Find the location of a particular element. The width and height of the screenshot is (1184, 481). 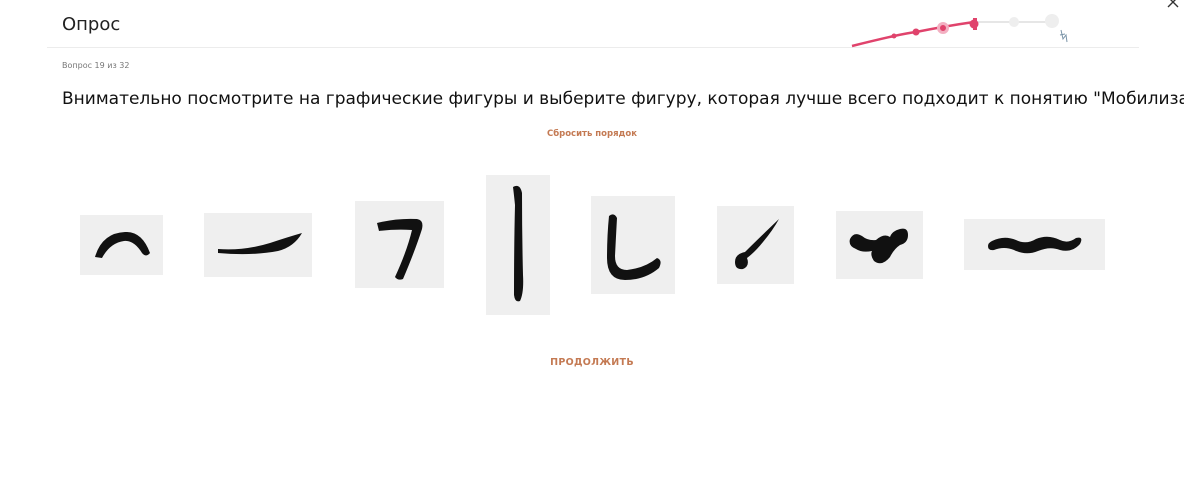

l-curve-shape is located at coordinates (634, 247).